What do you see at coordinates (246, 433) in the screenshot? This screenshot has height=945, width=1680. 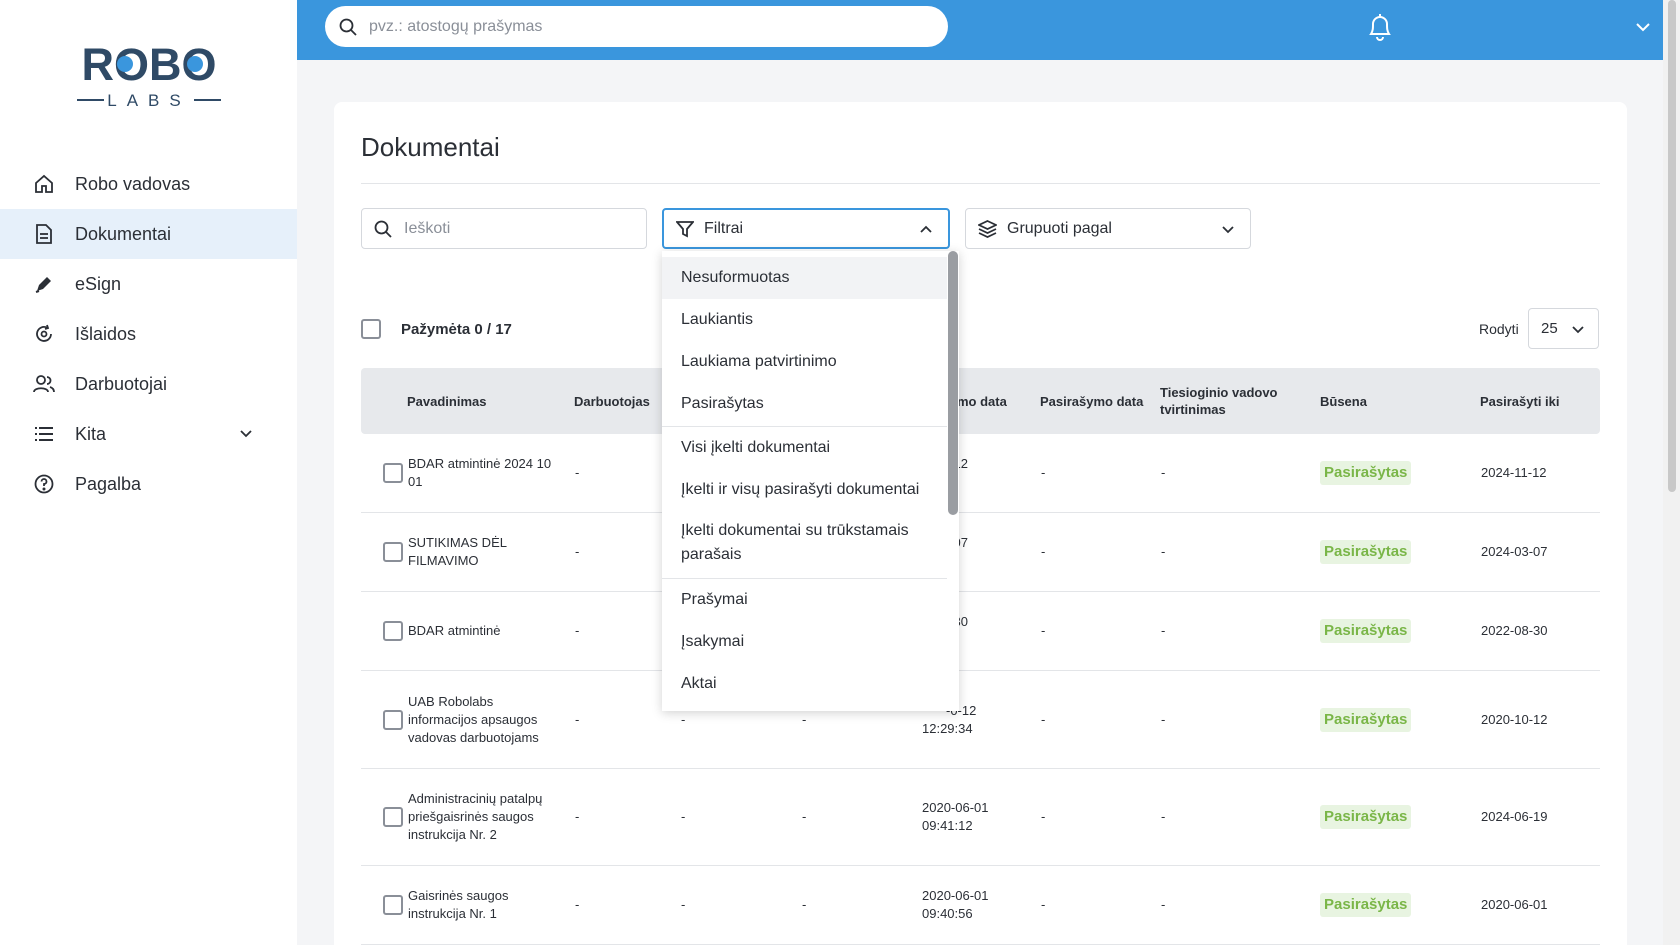 I see `chevron-down-icon` at bounding box center [246, 433].